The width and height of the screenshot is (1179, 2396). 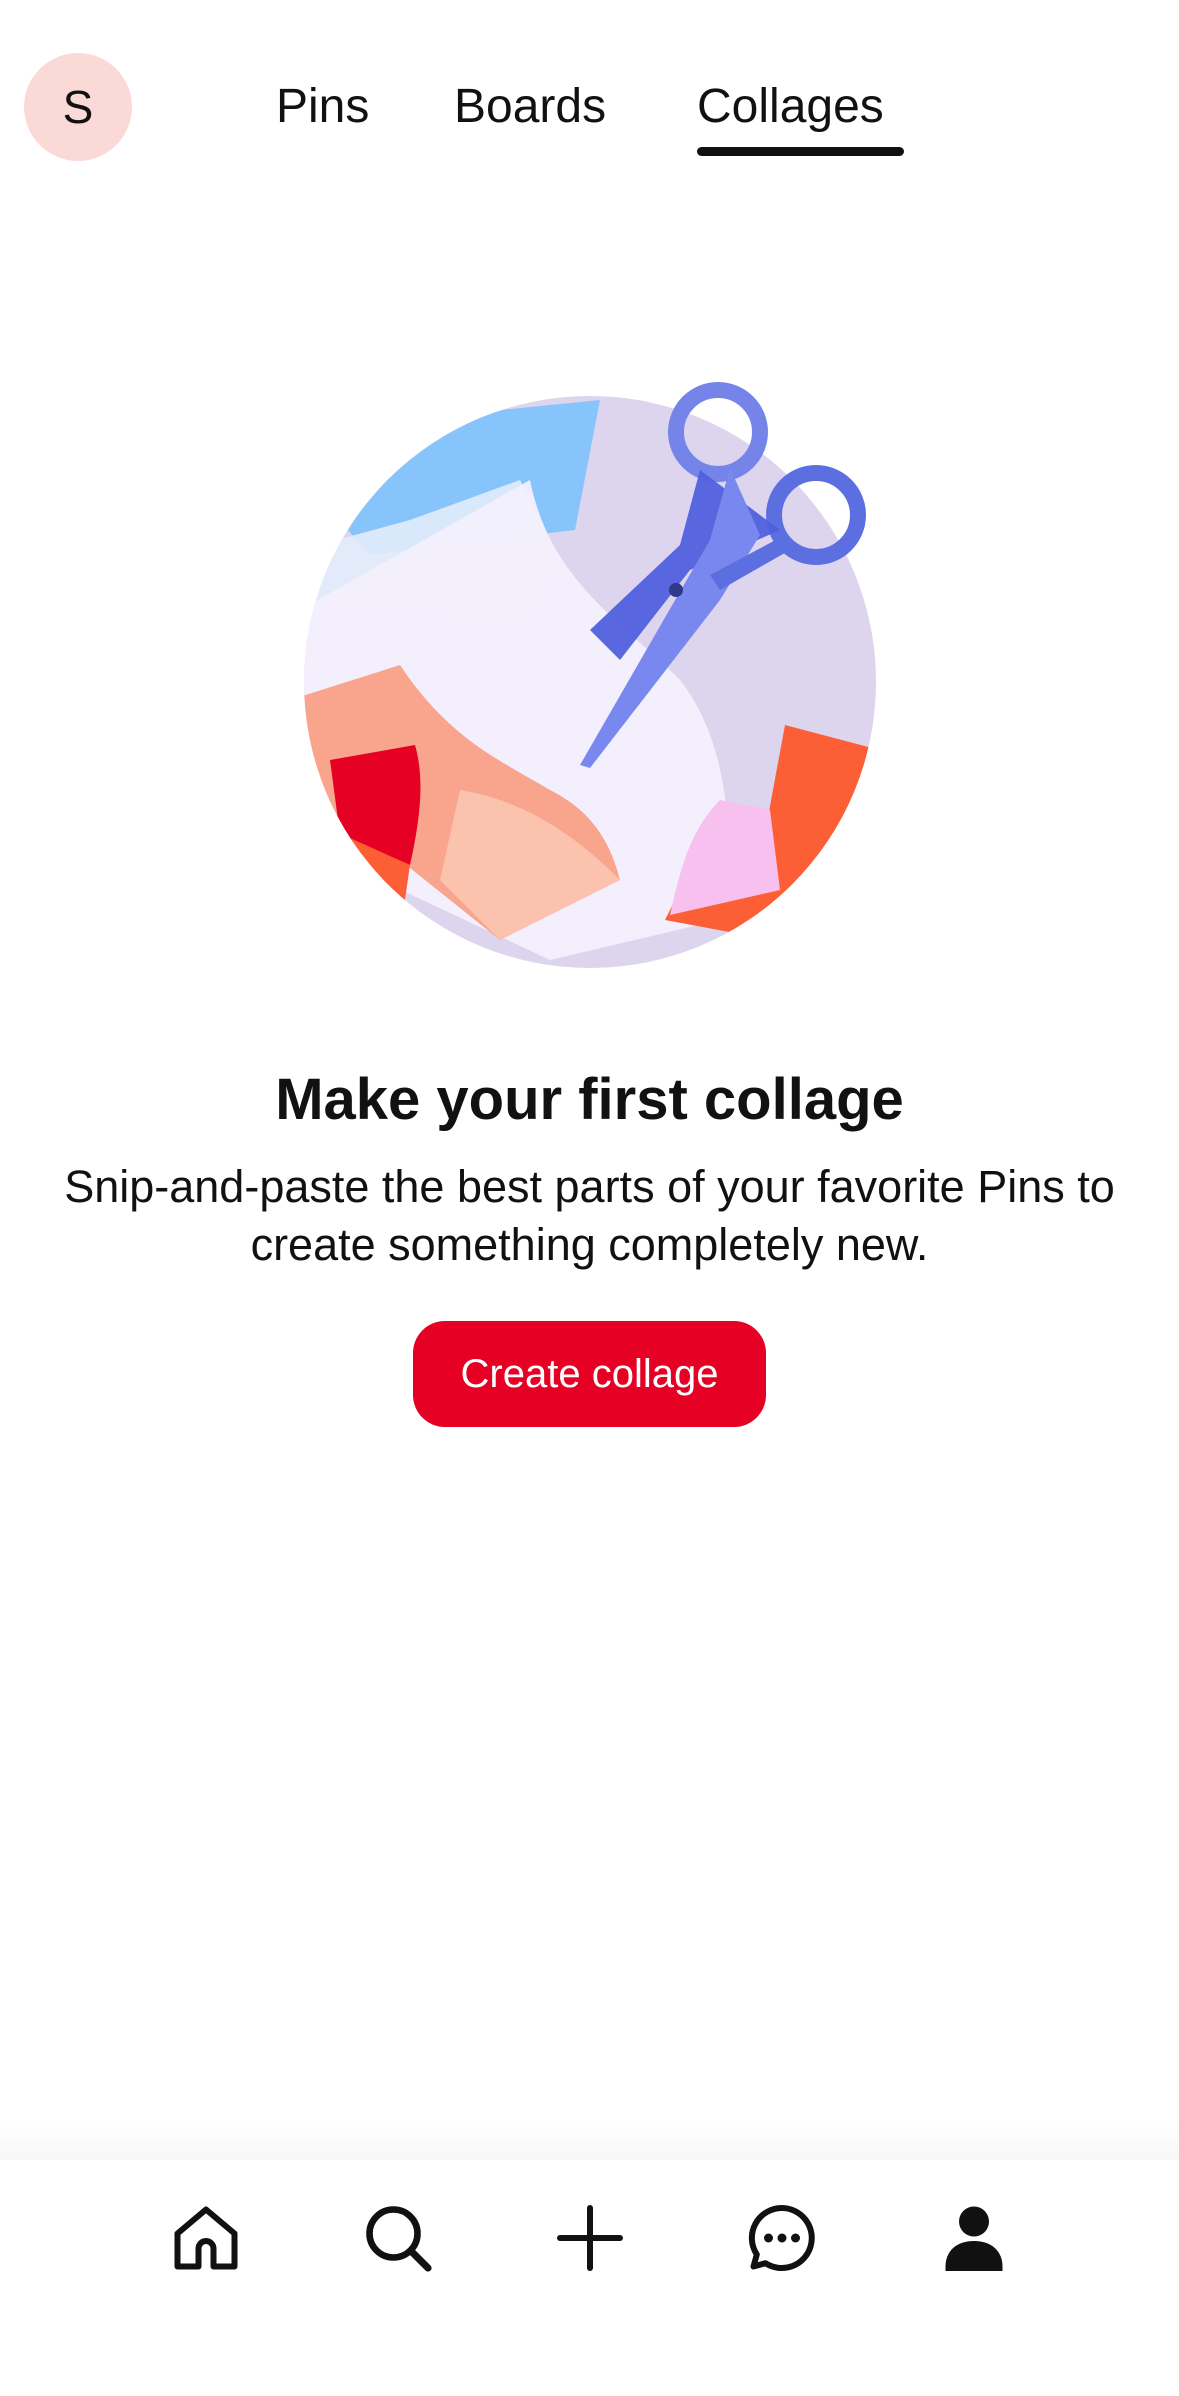 I want to click on nav-home, so click(x=206, y=2238).